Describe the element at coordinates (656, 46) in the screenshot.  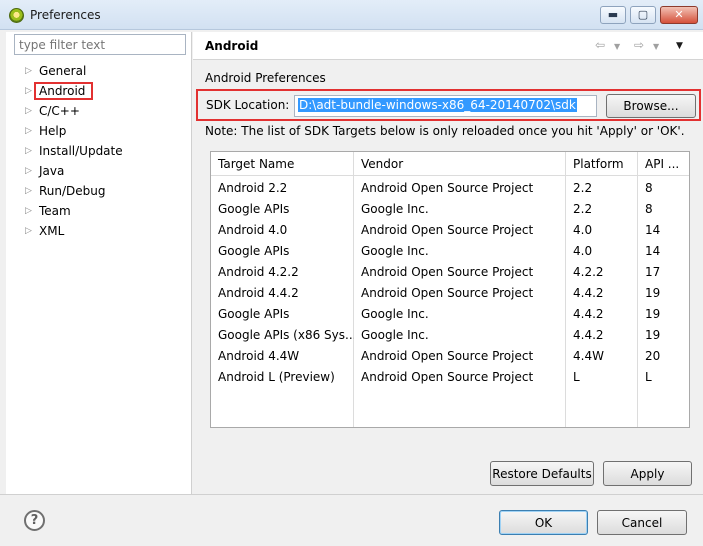
I see `forward-dropdown-icon: ▼` at that location.